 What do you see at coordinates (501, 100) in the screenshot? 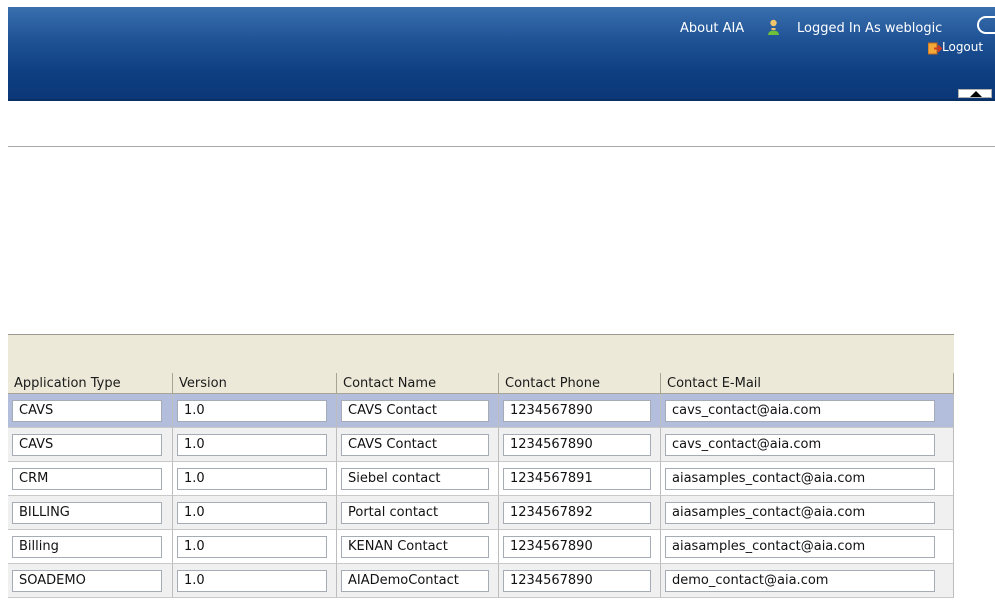
I see `header-banner-border` at bounding box center [501, 100].